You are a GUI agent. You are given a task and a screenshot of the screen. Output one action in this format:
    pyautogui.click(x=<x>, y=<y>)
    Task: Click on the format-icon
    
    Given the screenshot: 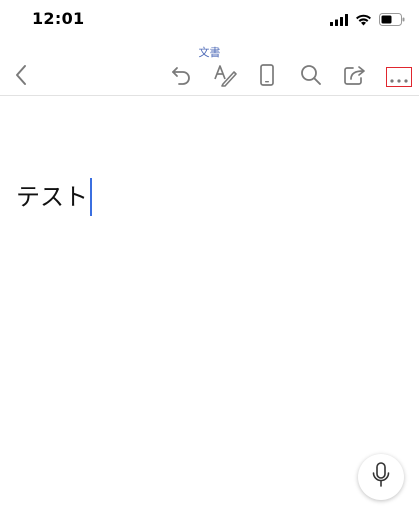 What is the action you would take?
    pyautogui.click(x=225, y=77)
    